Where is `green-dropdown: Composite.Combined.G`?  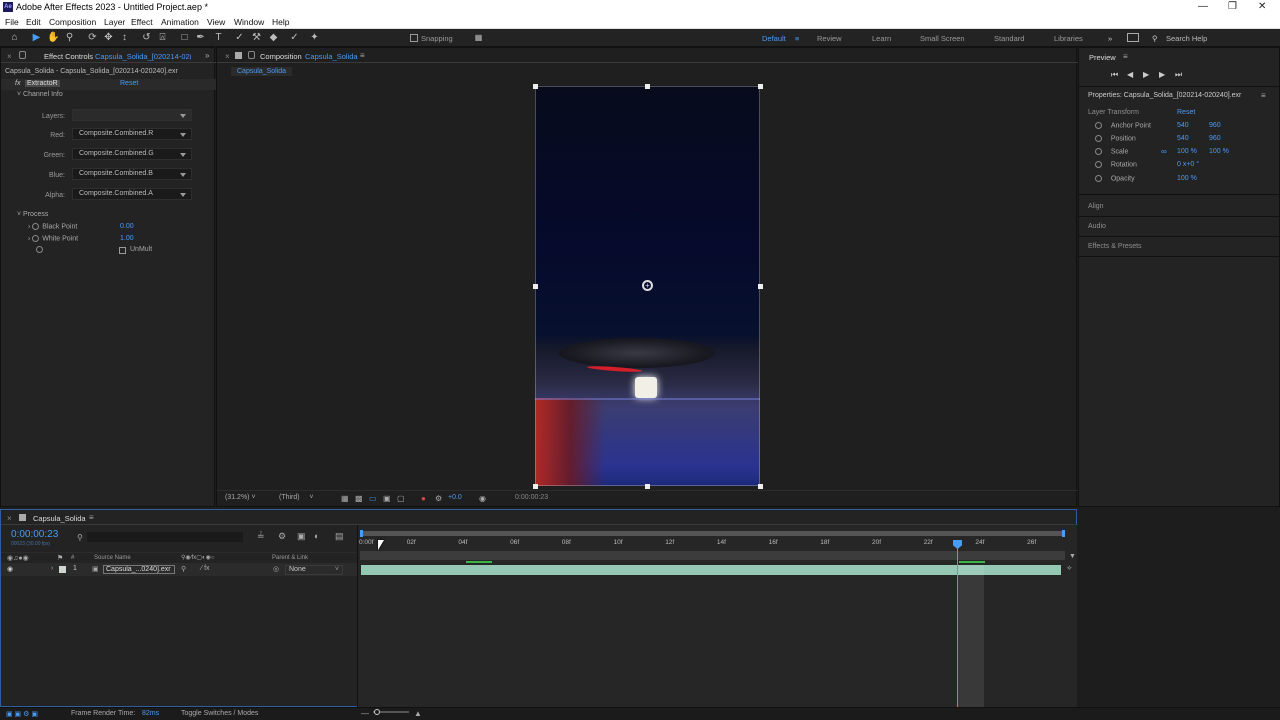 green-dropdown: Composite.Combined.G is located at coordinates (132, 154).